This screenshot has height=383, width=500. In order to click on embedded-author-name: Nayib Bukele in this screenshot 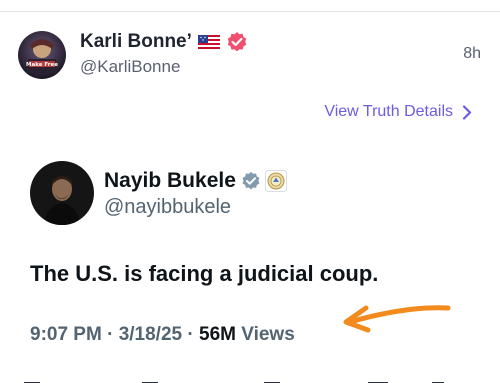, I will do `click(170, 181)`.